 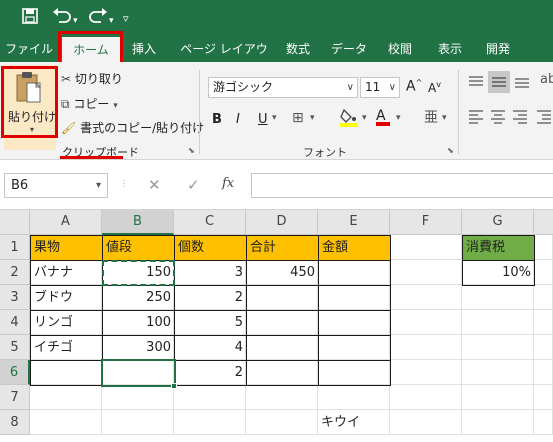 I want to click on underline-button: U, so click(x=263, y=119).